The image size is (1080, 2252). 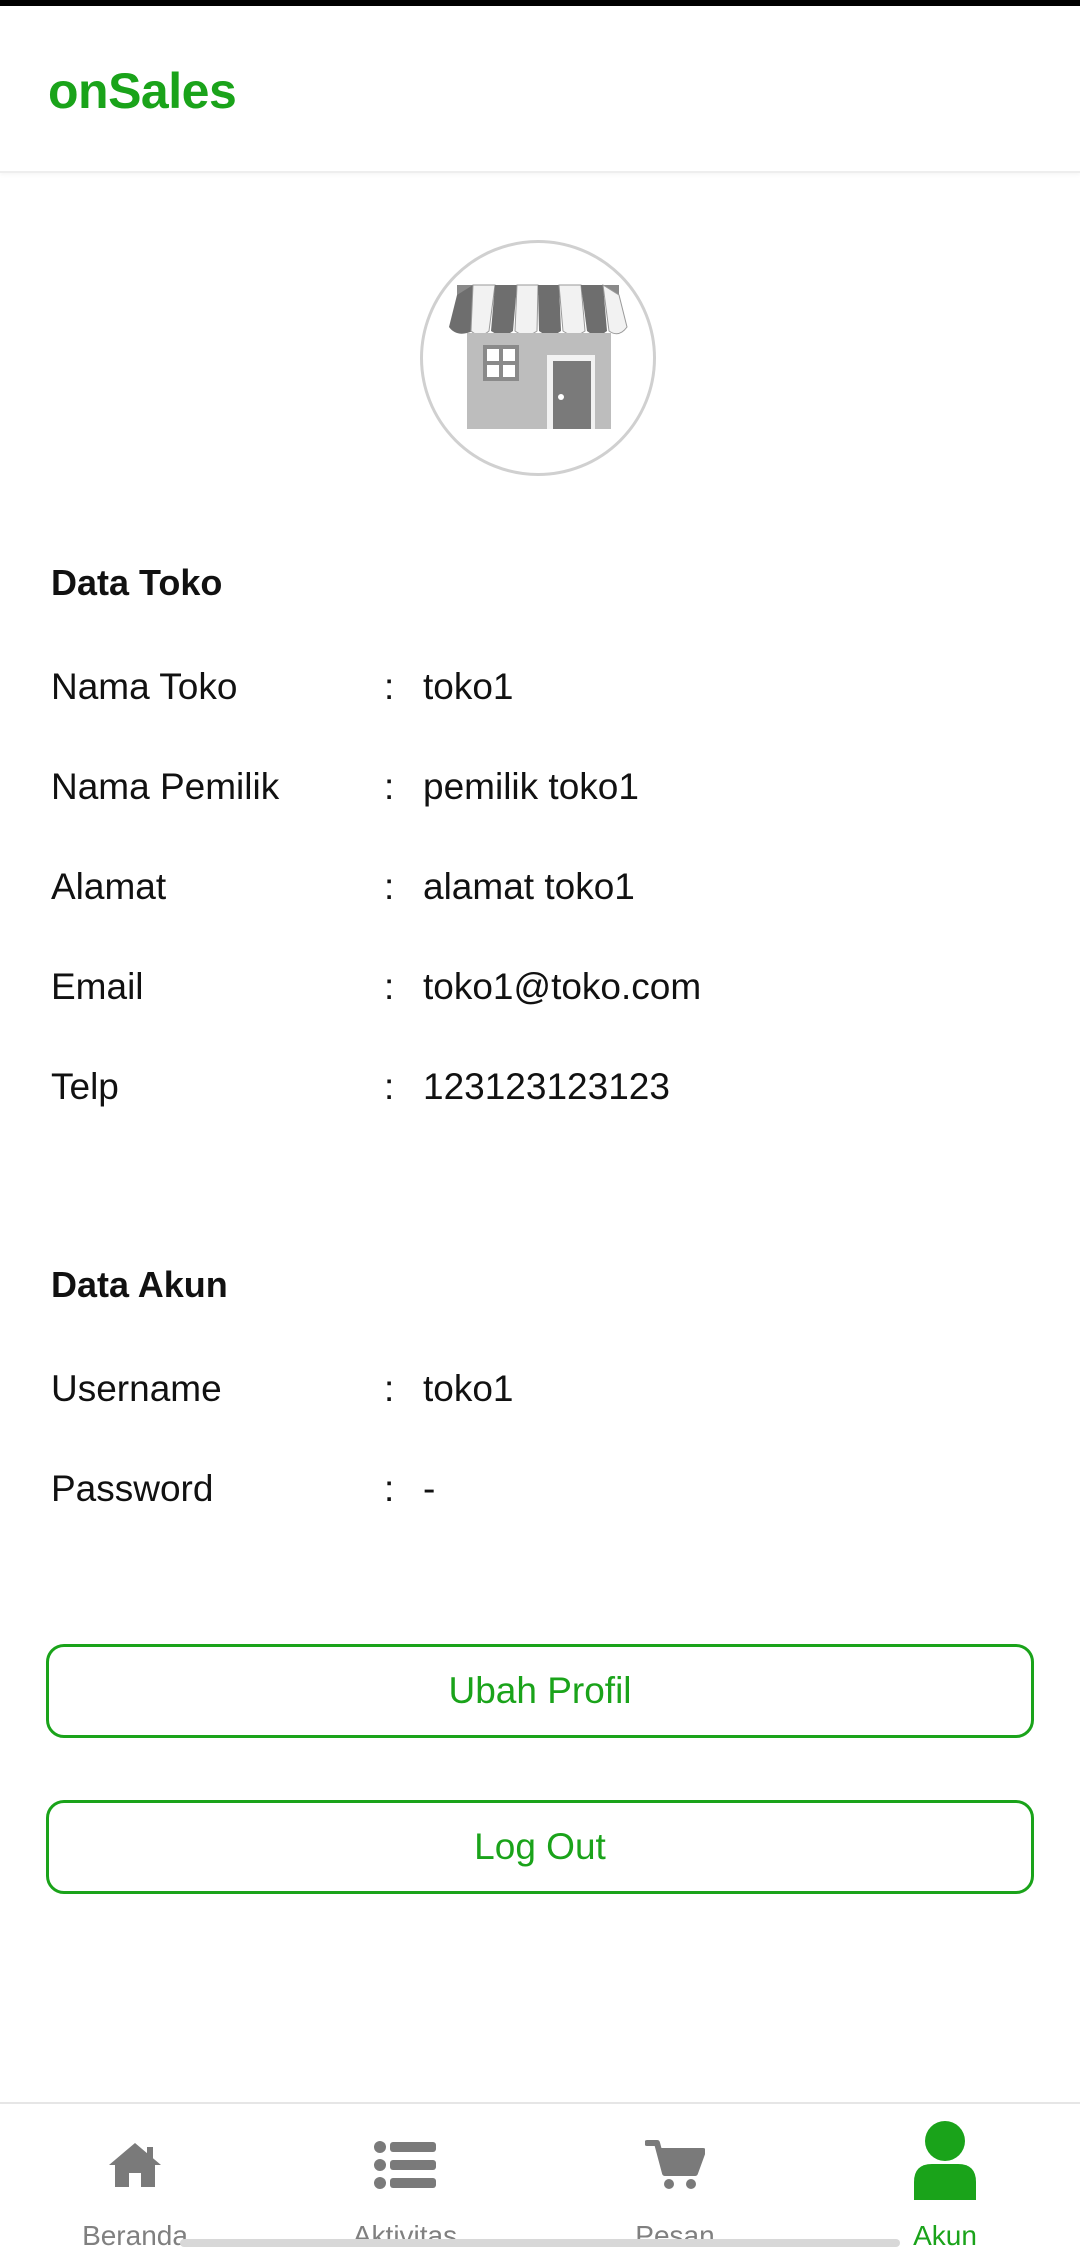 What do you see at coordinates (137, 582) in the screenshot?
I see `store-section-title: Data Toko` at bounding box center [137, 582].